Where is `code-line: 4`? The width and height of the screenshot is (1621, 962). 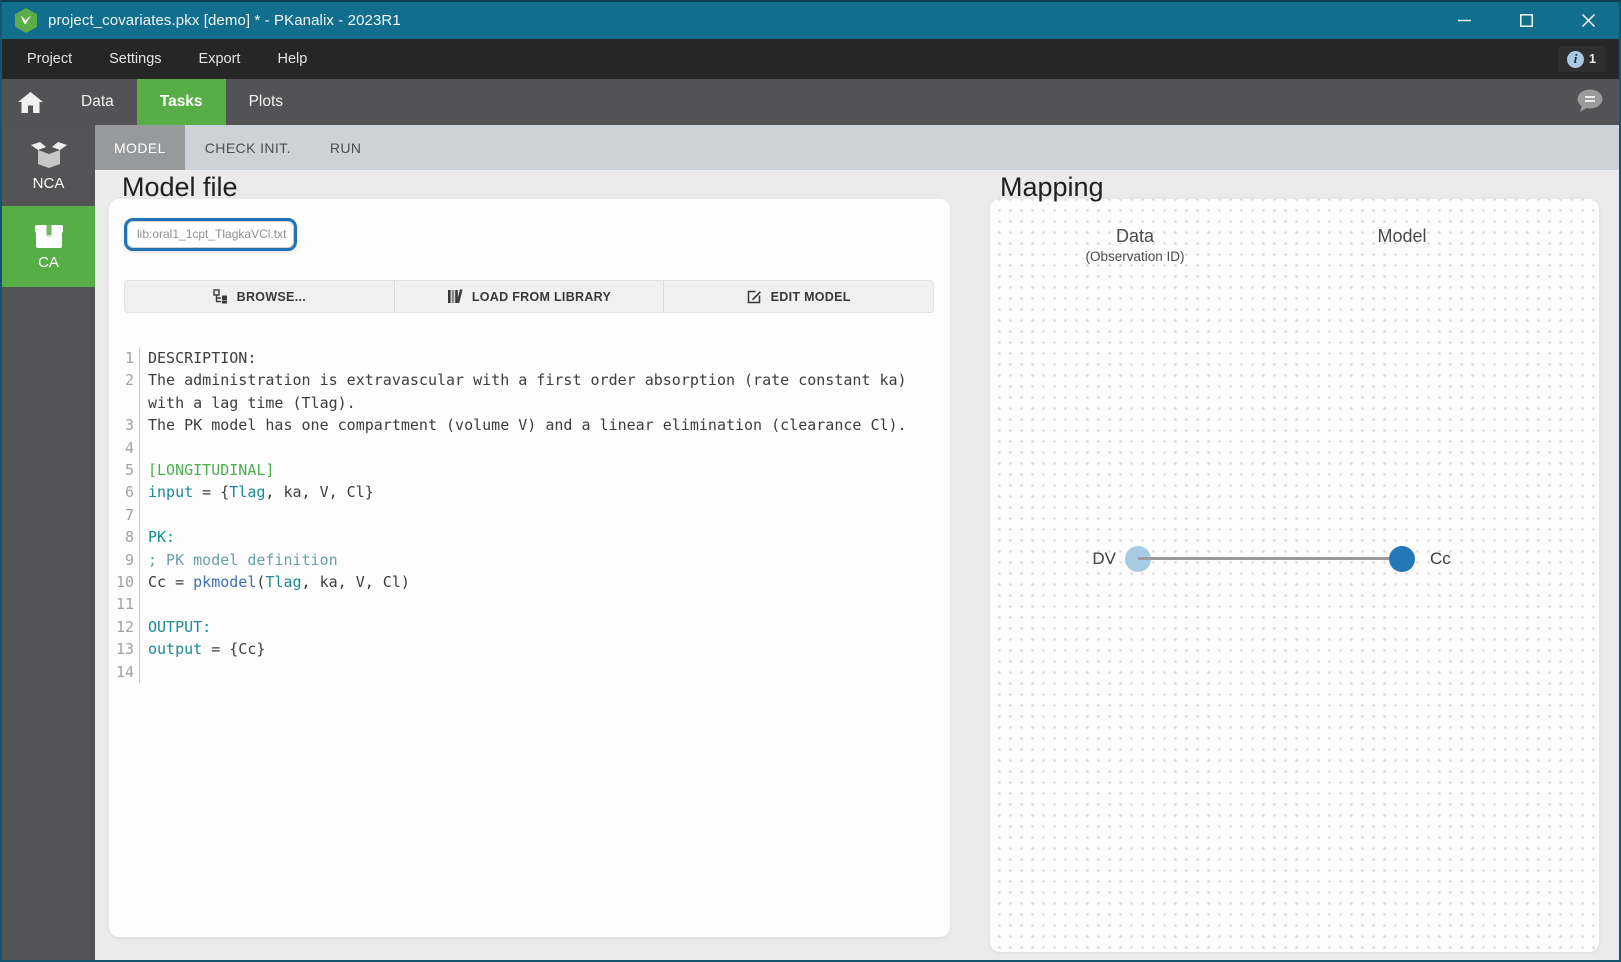
code-line: 4 is located at coordinates (529, 448).